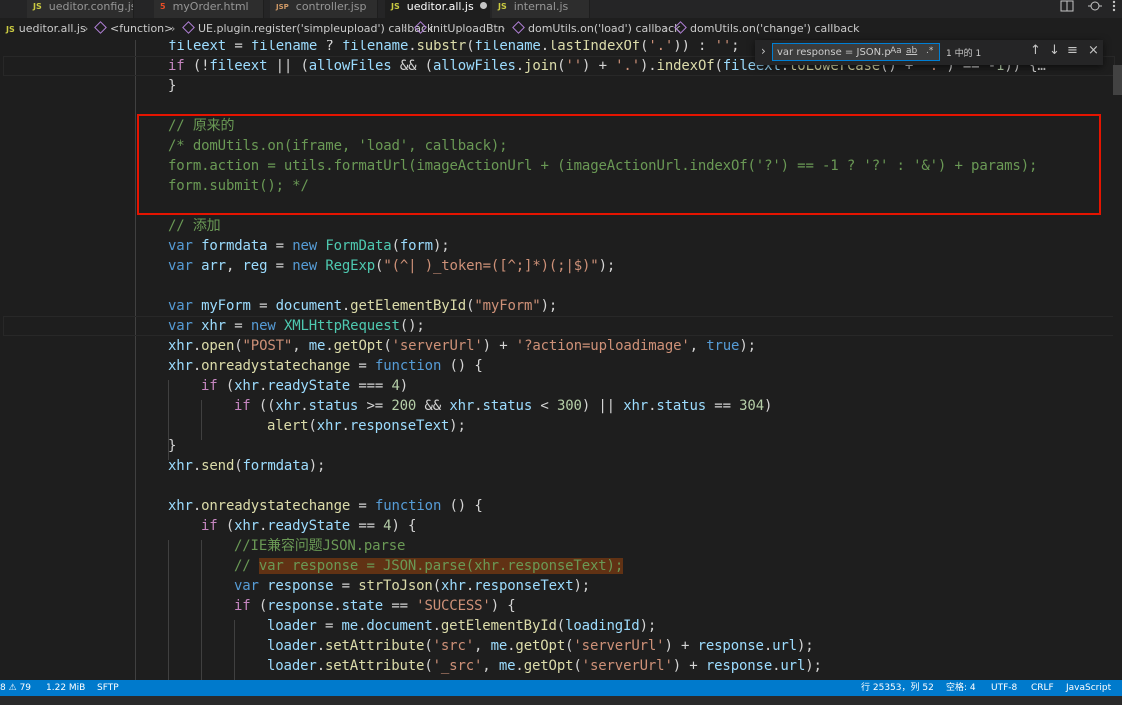  Describe the element at coordinates (108, 688) in the screenshot. I see `sftp-status: SFTP` at that location.